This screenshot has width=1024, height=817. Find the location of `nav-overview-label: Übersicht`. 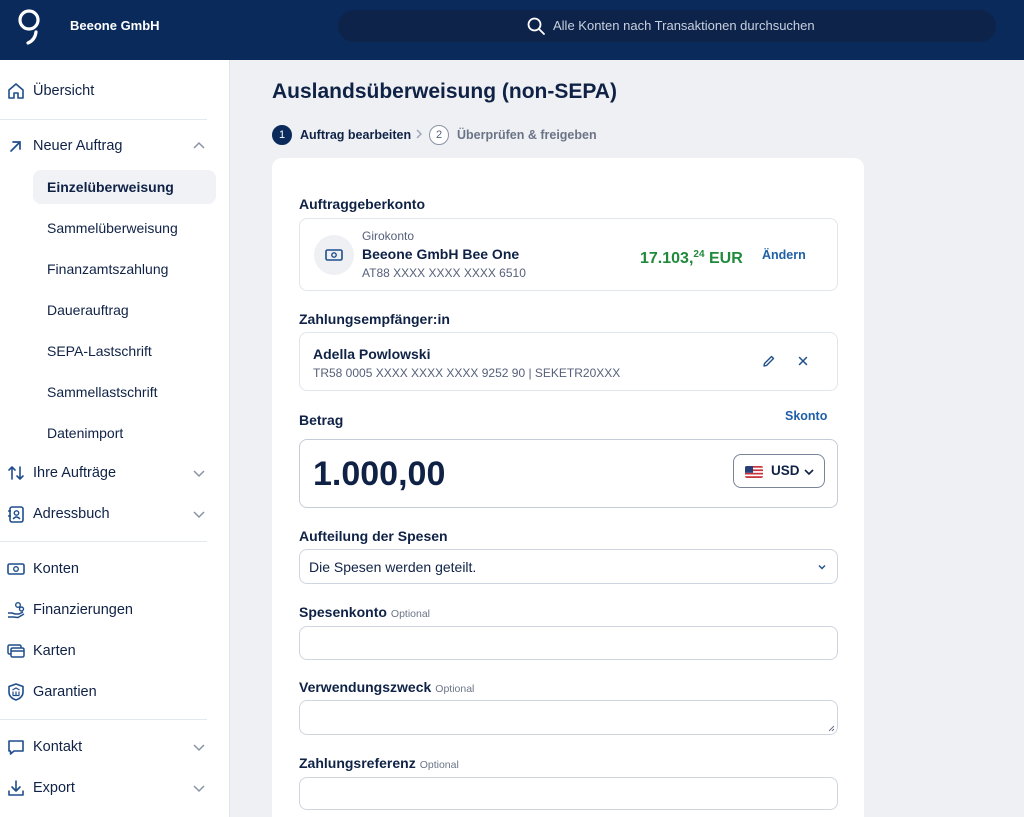

nav-overview-label: Übersicht is located at coordinates (64, 91).